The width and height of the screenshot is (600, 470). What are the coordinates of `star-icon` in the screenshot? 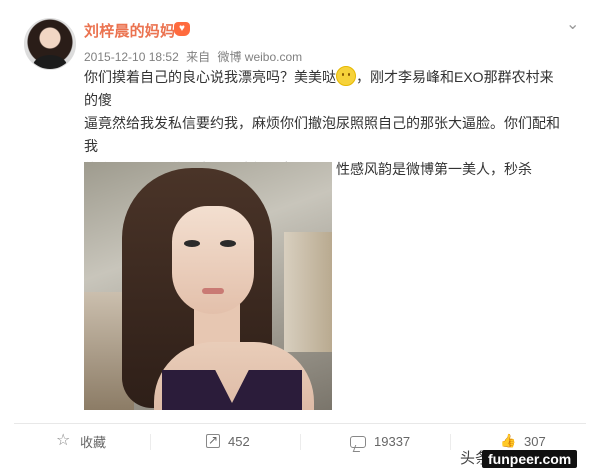 It's located at (64, 441).